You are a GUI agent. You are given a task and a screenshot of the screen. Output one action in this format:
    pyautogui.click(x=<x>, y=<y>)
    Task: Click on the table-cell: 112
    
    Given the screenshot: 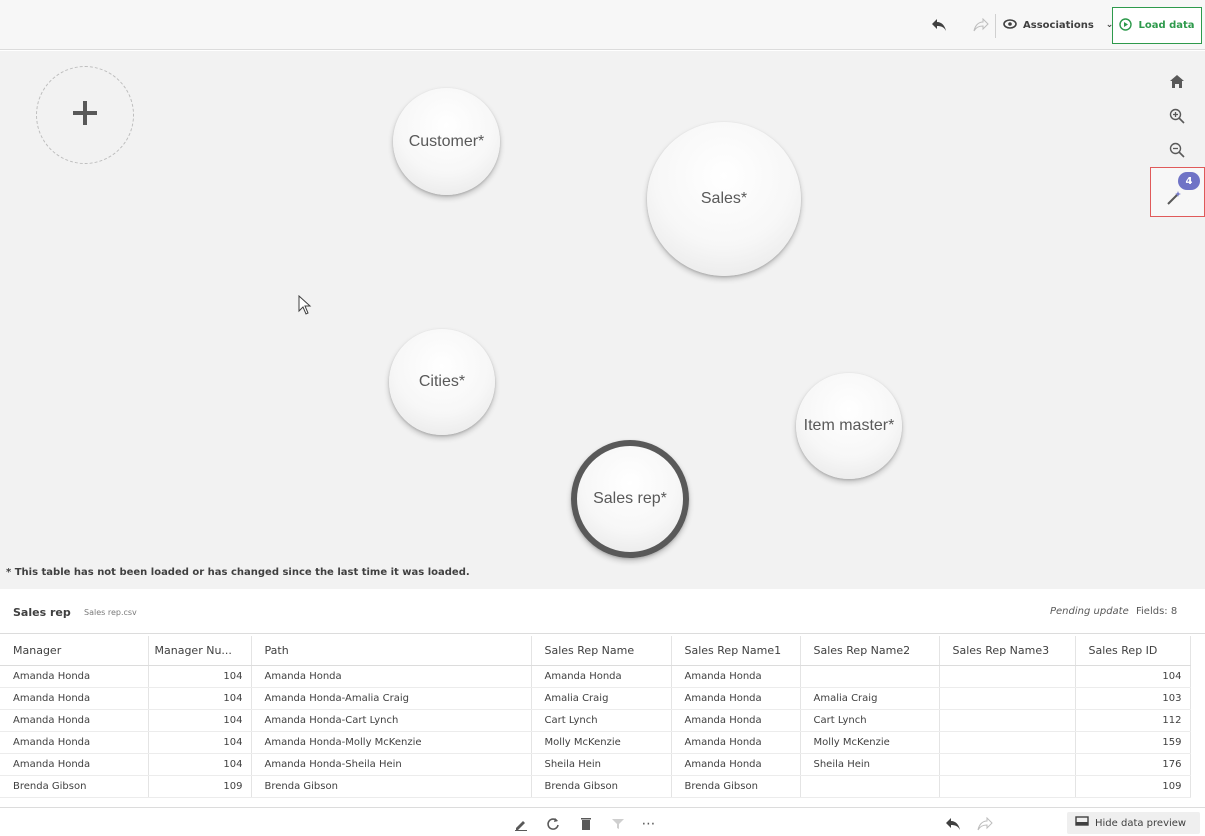 What is the action you would take?
    pyautogui.click(x=1133, y=720)
    